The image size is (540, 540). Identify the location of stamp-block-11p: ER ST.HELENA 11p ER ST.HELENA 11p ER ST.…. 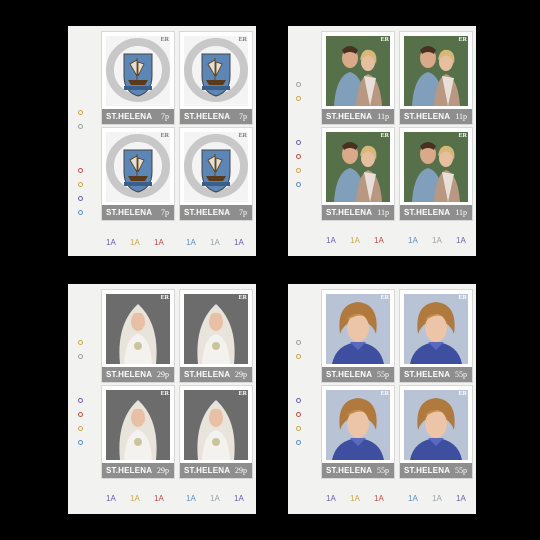
(382, 141).